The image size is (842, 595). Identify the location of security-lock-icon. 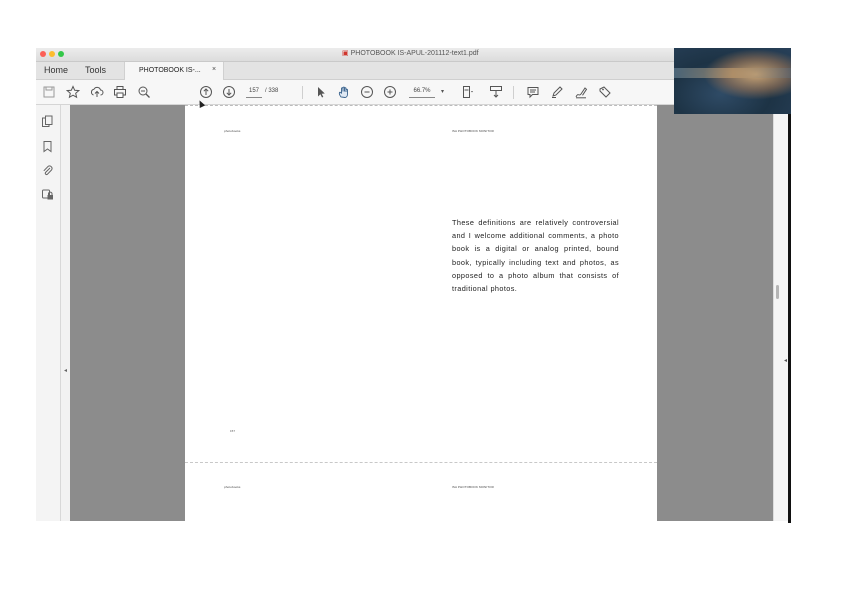
(47, 194).